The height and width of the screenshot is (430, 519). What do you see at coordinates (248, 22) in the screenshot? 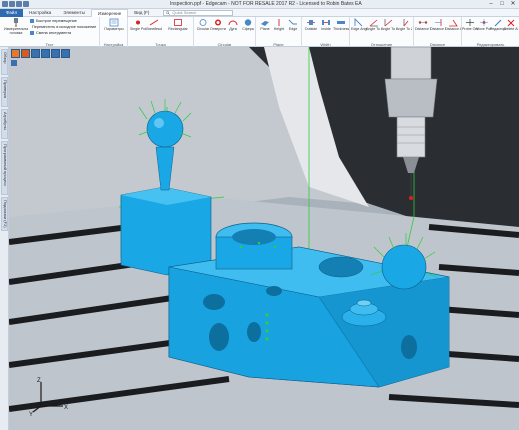
I see `sphere-icon` at bounding box center [248, 22].